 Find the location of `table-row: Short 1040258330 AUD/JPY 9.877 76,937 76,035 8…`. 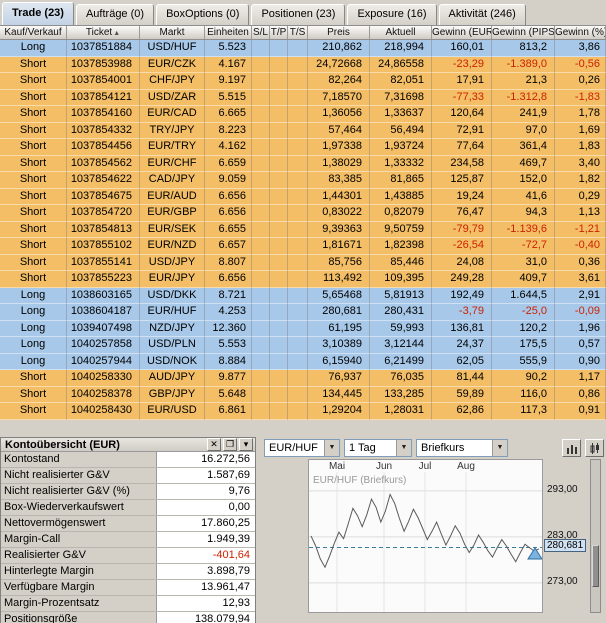

table-row: Short 1040258330 AUD/JPY 9.877 76,937 76,035 8… is located at coordinates (303, 378).